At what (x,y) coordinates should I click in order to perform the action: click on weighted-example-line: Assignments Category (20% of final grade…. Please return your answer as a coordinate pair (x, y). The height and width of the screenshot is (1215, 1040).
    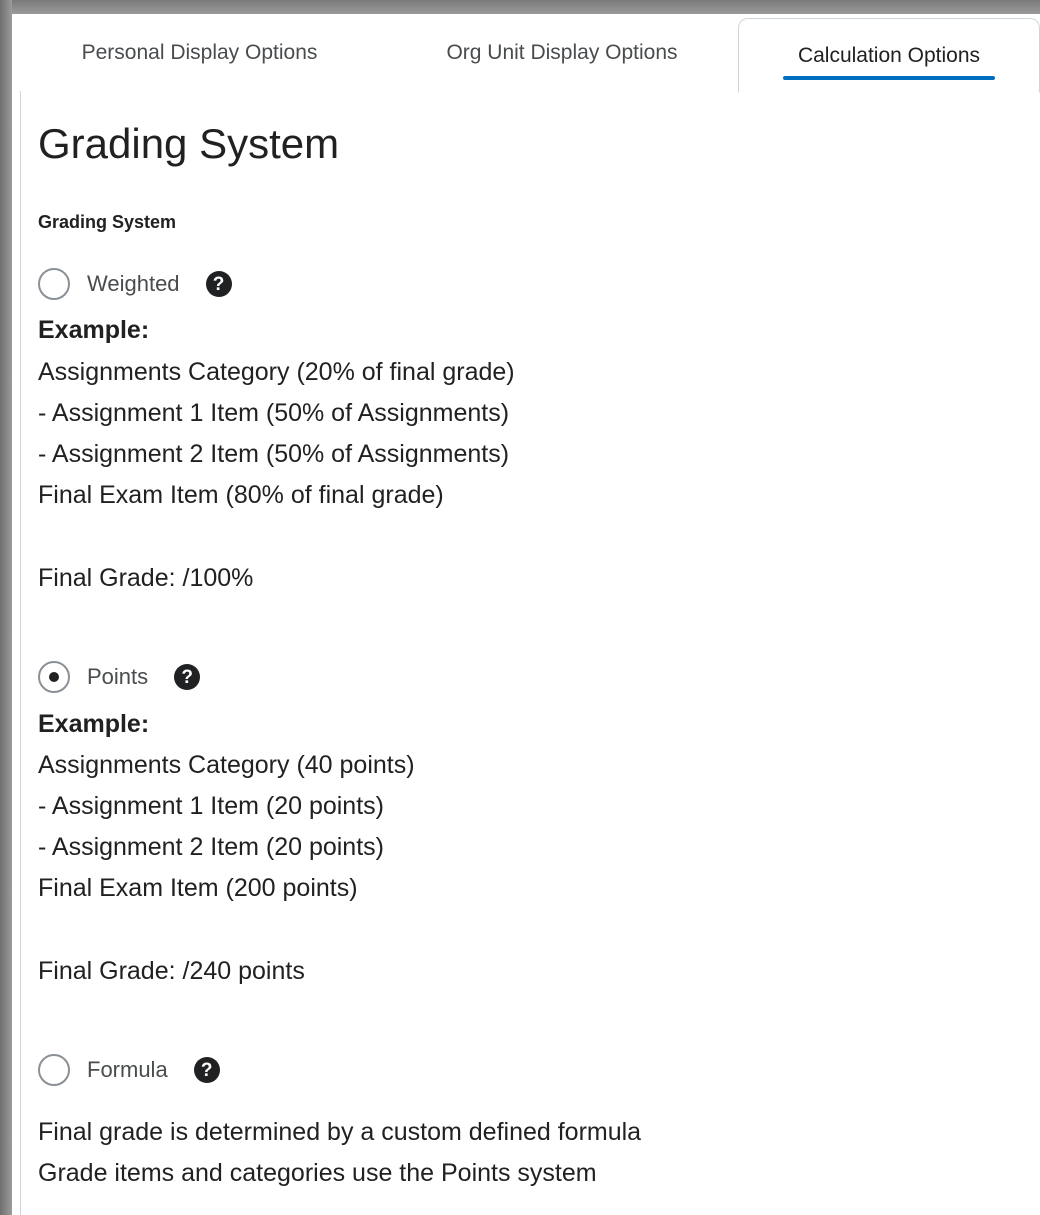
    Looking at the image, I should click on (276, 372).